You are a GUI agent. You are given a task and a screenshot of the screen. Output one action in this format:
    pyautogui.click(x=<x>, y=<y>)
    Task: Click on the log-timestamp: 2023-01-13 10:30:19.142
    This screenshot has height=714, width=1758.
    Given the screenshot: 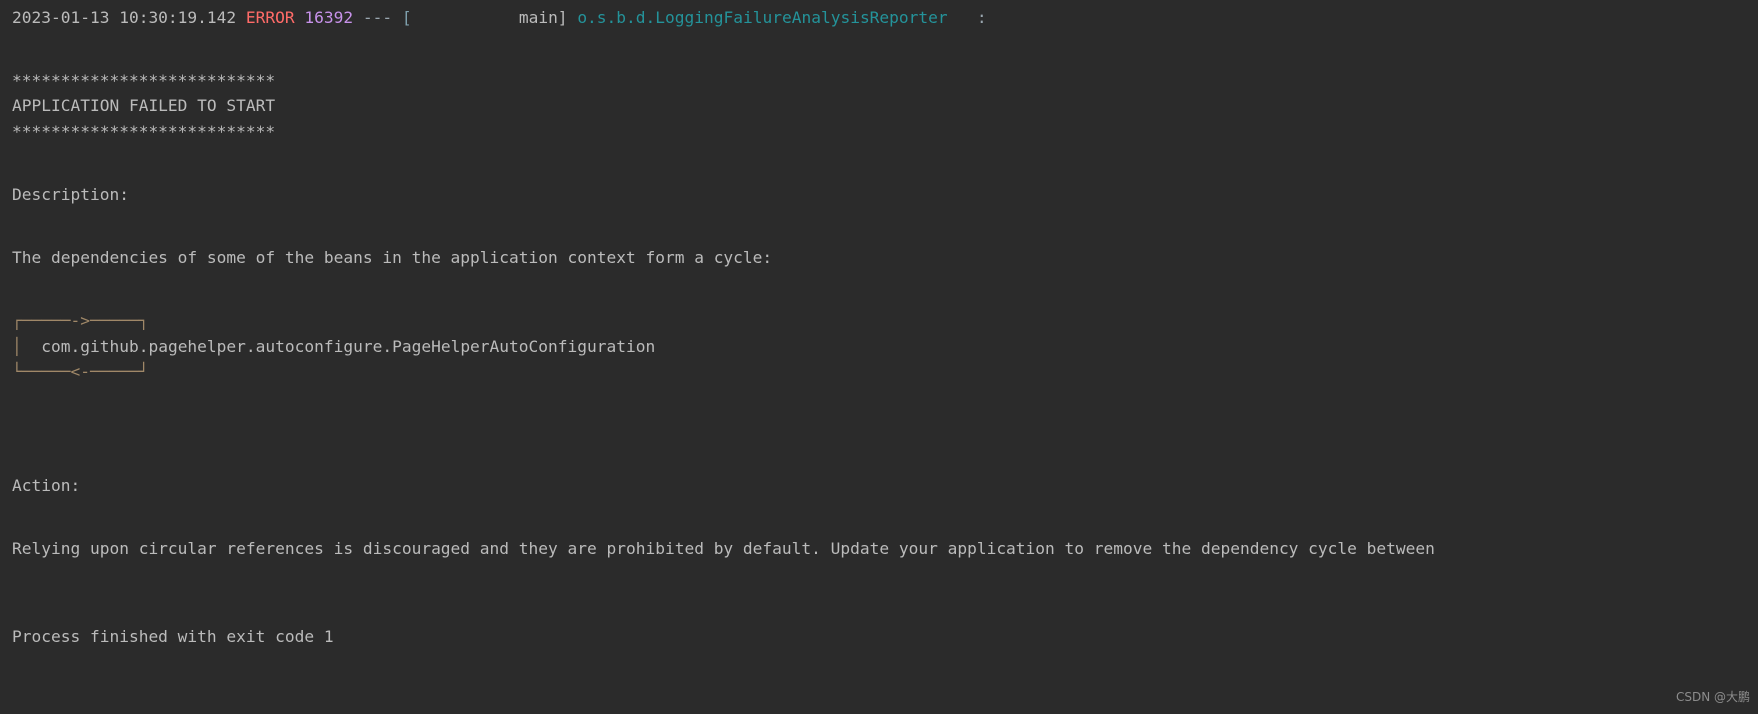 What is the action you would take?
    pyautogui.click(x=124, y=17)
    